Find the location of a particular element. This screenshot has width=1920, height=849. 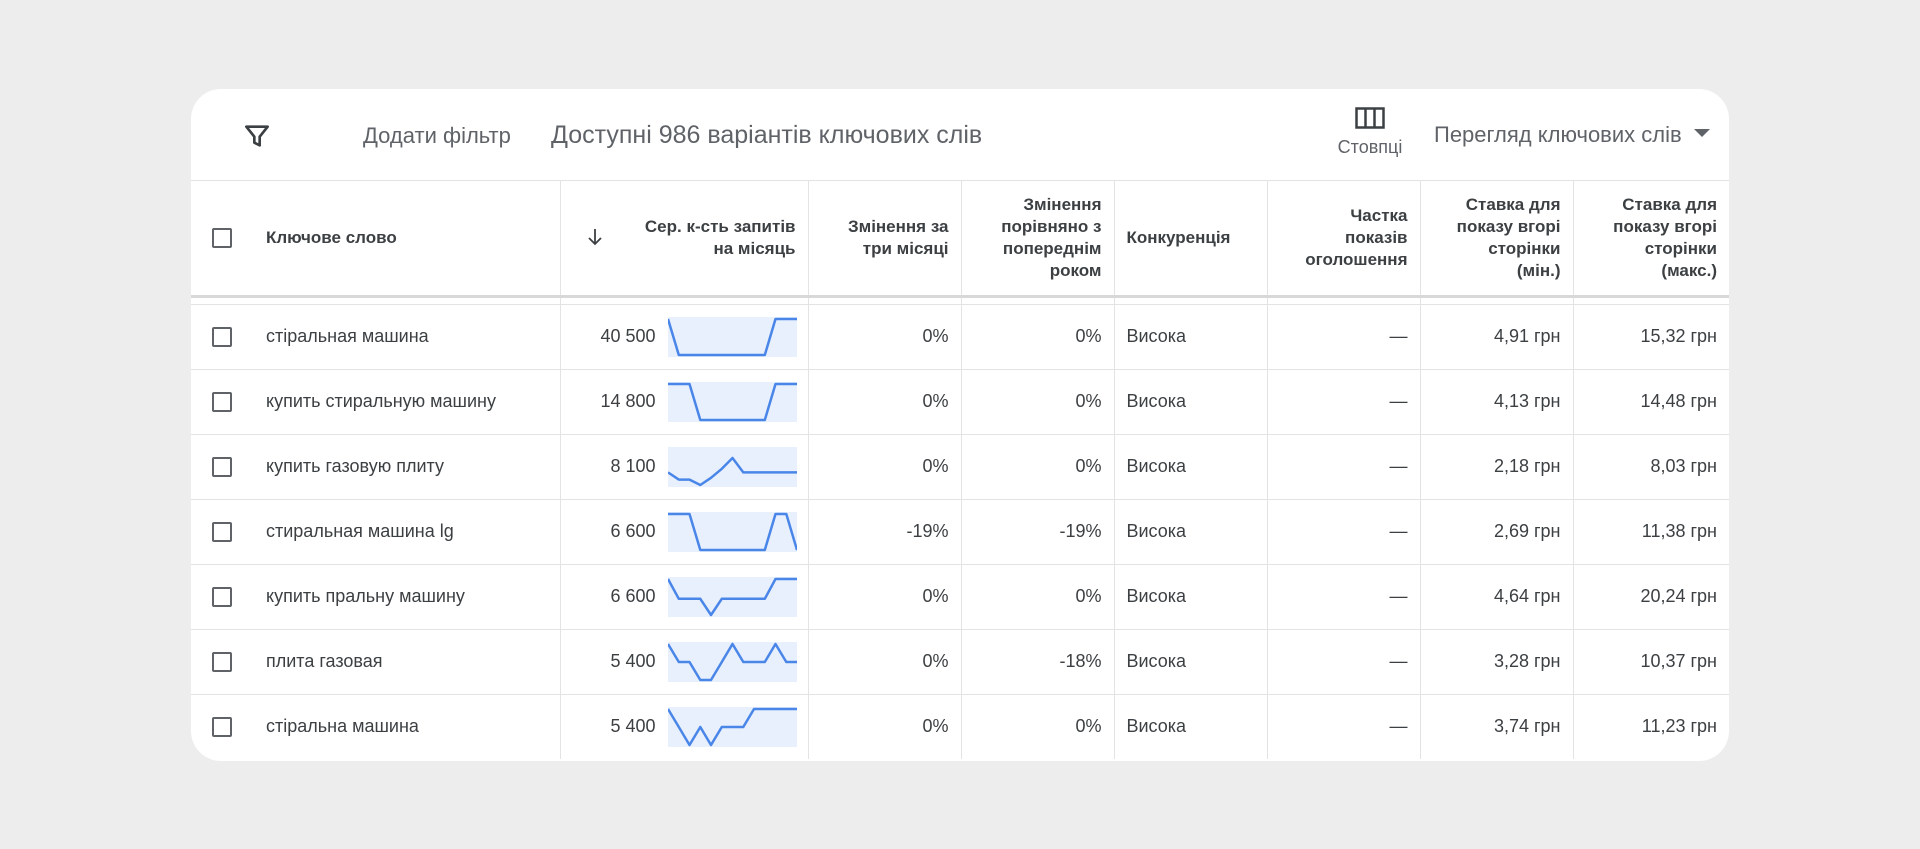

keyword-text: купить стиральную машину is located at coordinates (381, 401).